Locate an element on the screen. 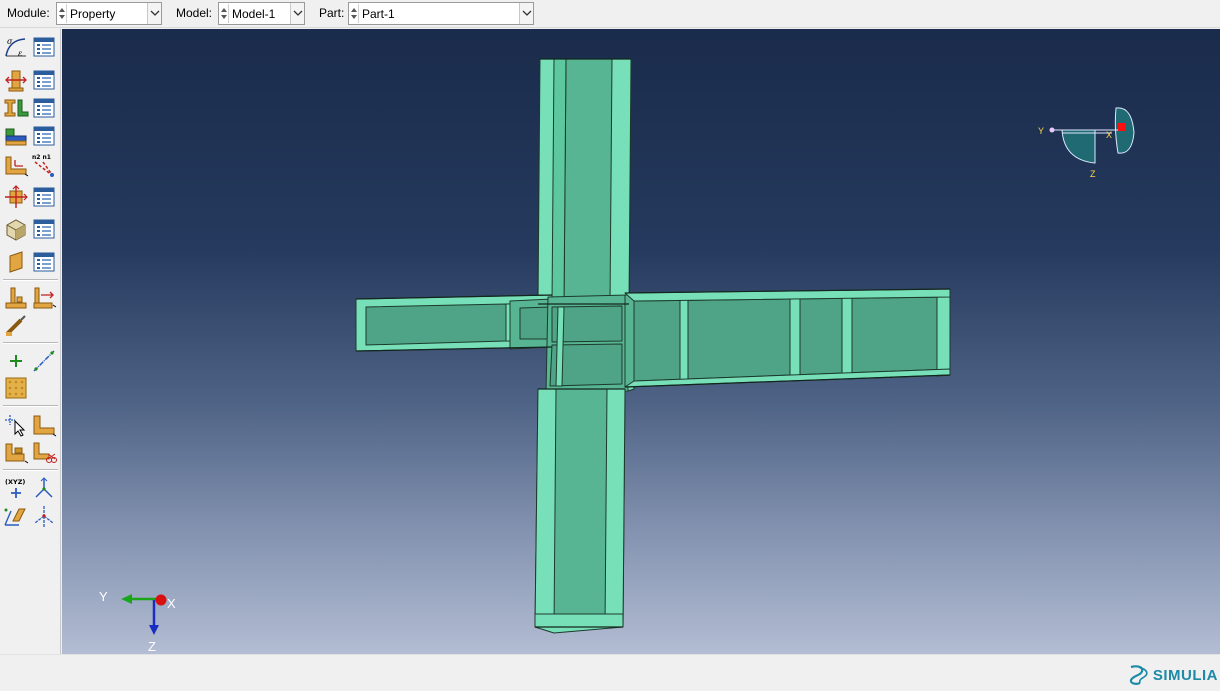 Image resolution: width=1220 pixels, height=691 pixels. assign-material-orientation-icon is located at coordinates (16, 165).